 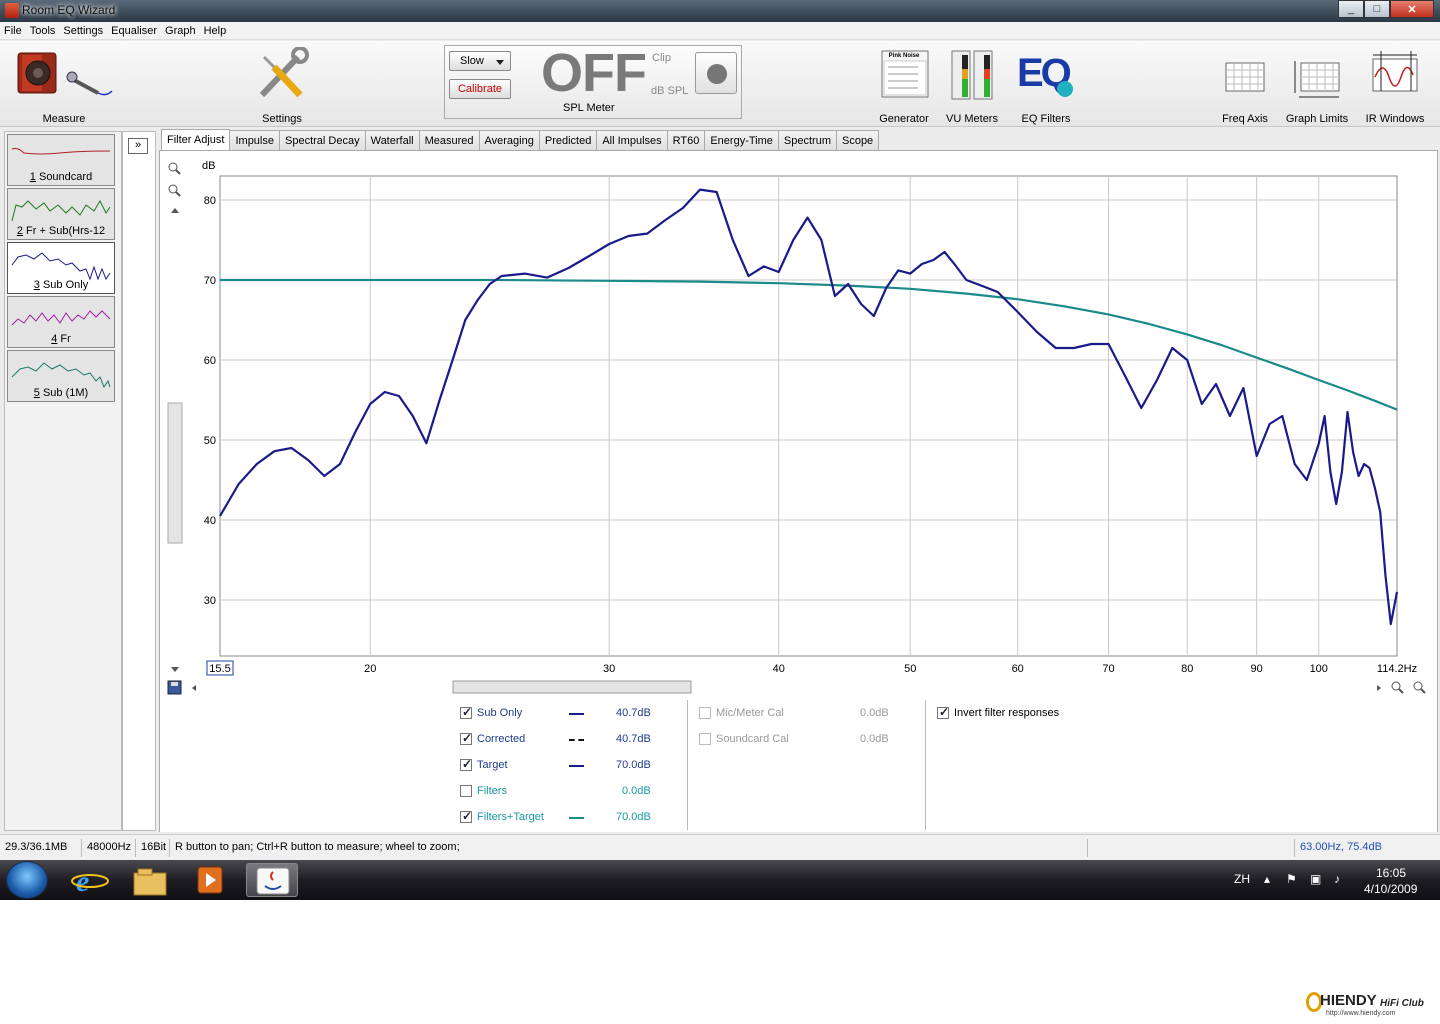 I want to click on thumb-fr, so click(x=61, y=318).